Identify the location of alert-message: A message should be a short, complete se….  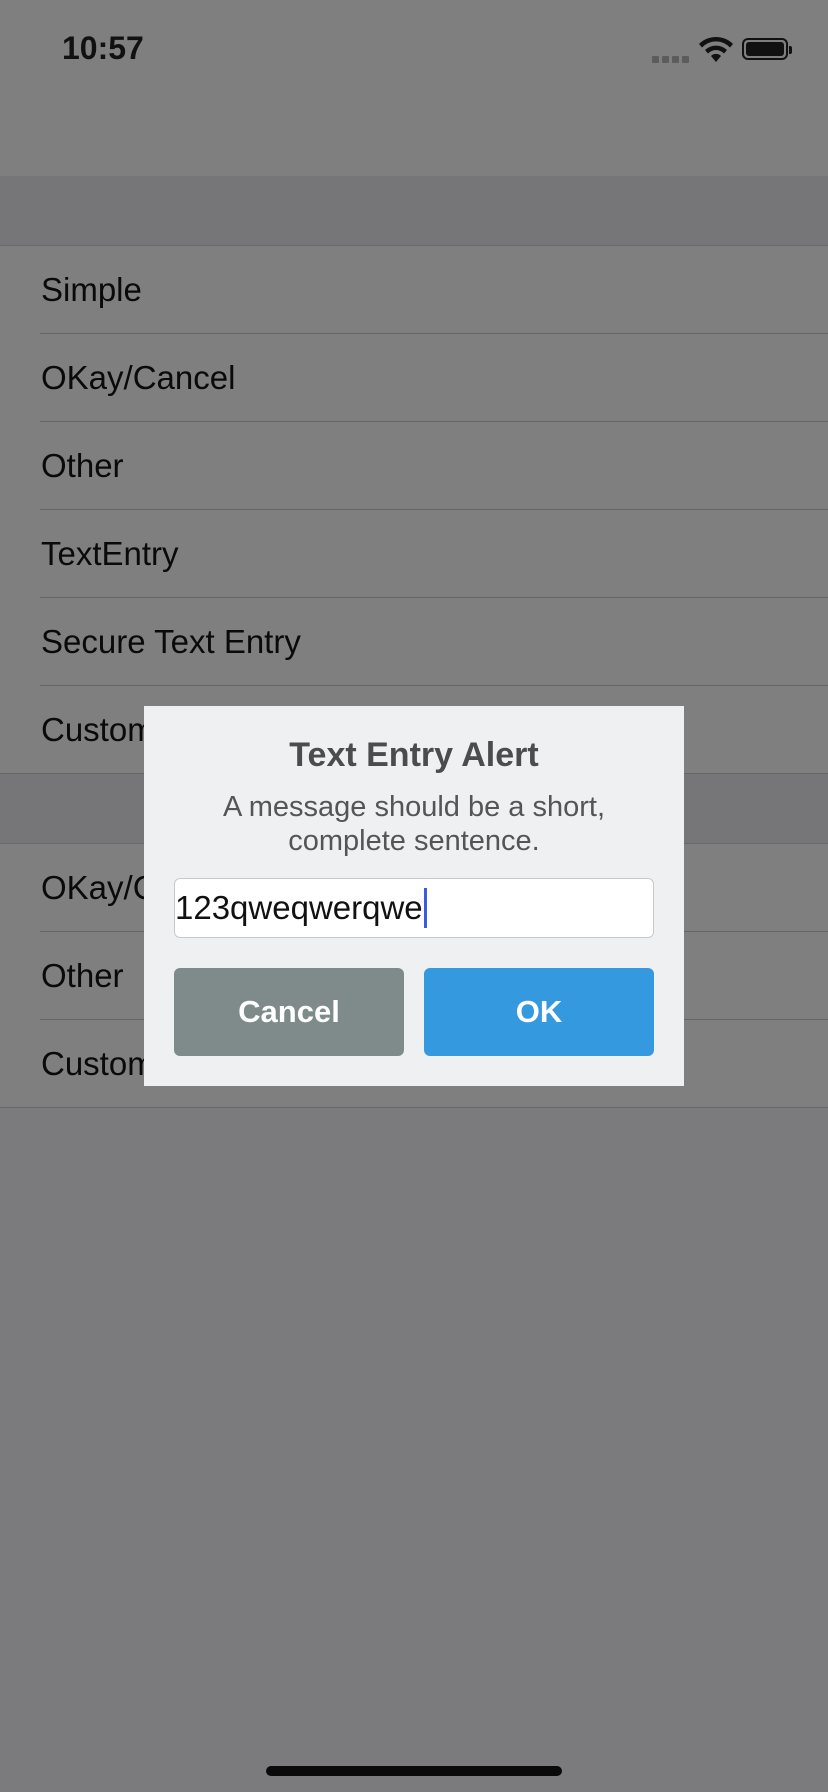
(414, 824).